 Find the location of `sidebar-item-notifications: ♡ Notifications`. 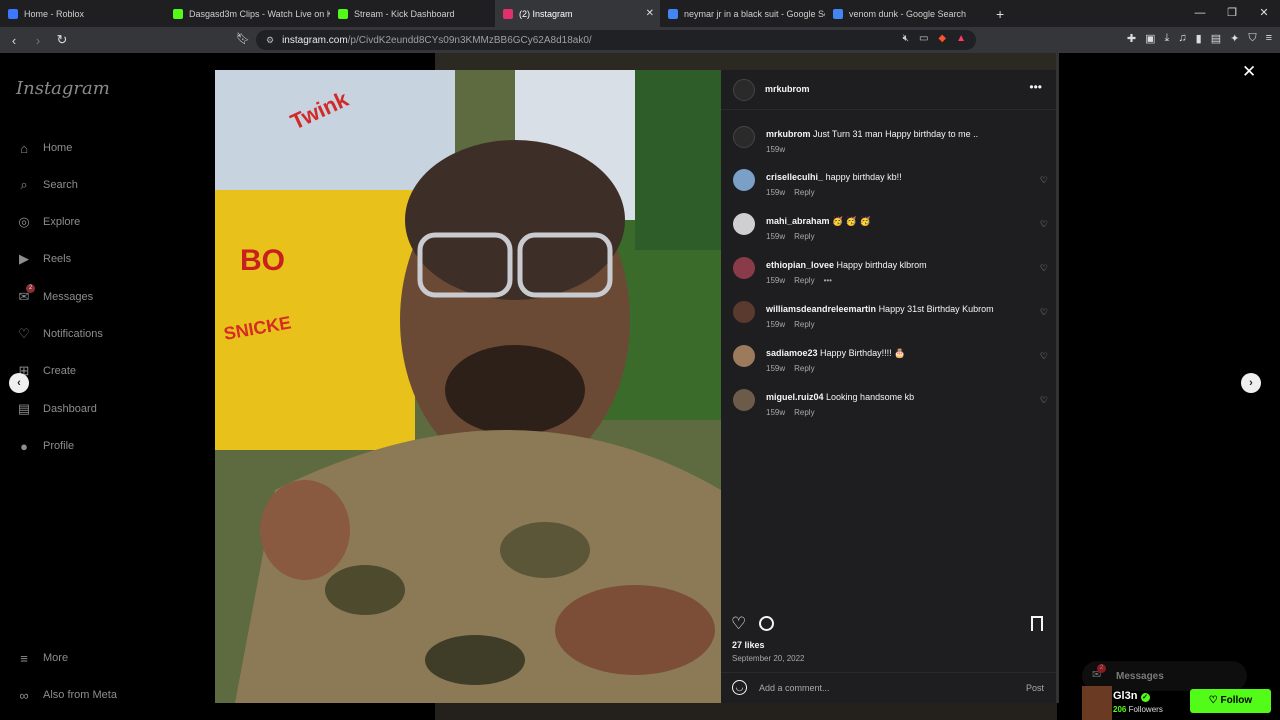

sidebar-item-notifications: ♡ Notifications is located at coordinates (59, 334).